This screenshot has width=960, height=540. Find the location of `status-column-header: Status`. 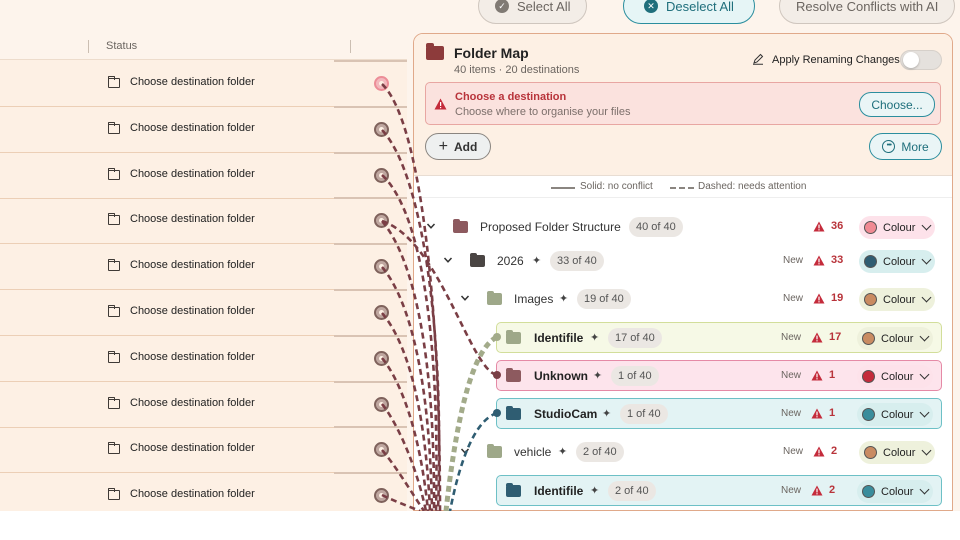

status-column-header: Status is located at coordinates (121, 46).